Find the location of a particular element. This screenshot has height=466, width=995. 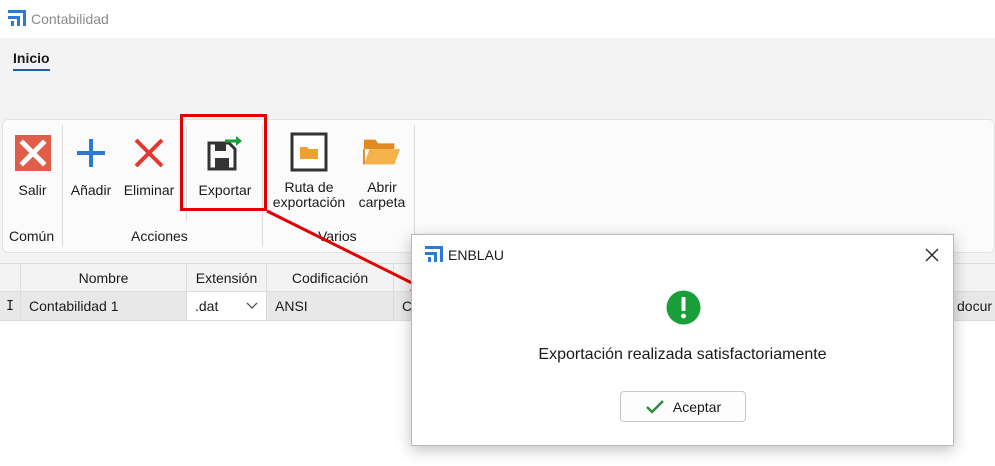

column-header-extension: Extensión is located at coordinates (227, 277).